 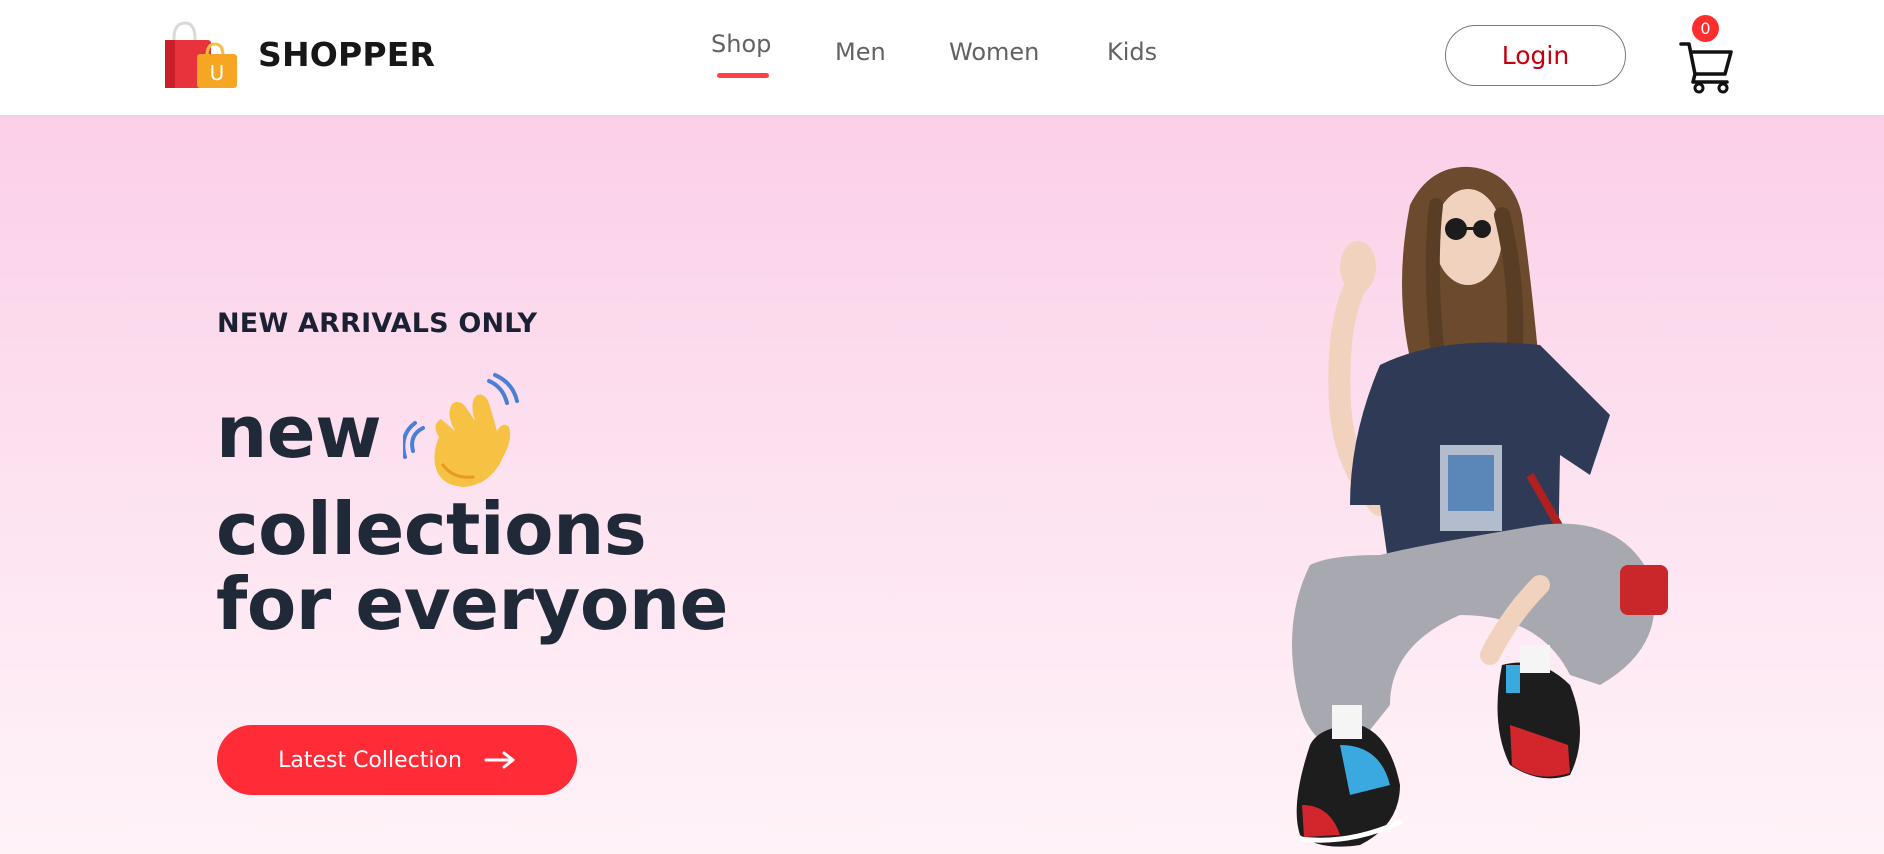 I want to click on navbar: U SHOPPER Shop Men Women Kids Login 0, so click(x=942, y=57).